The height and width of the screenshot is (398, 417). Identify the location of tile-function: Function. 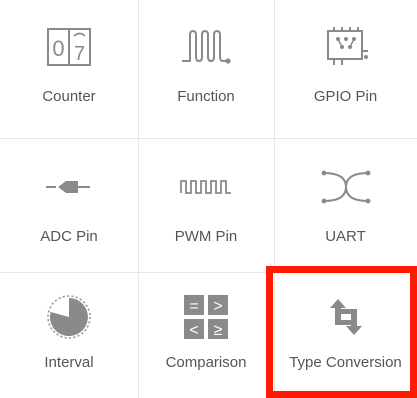
(206, 69).